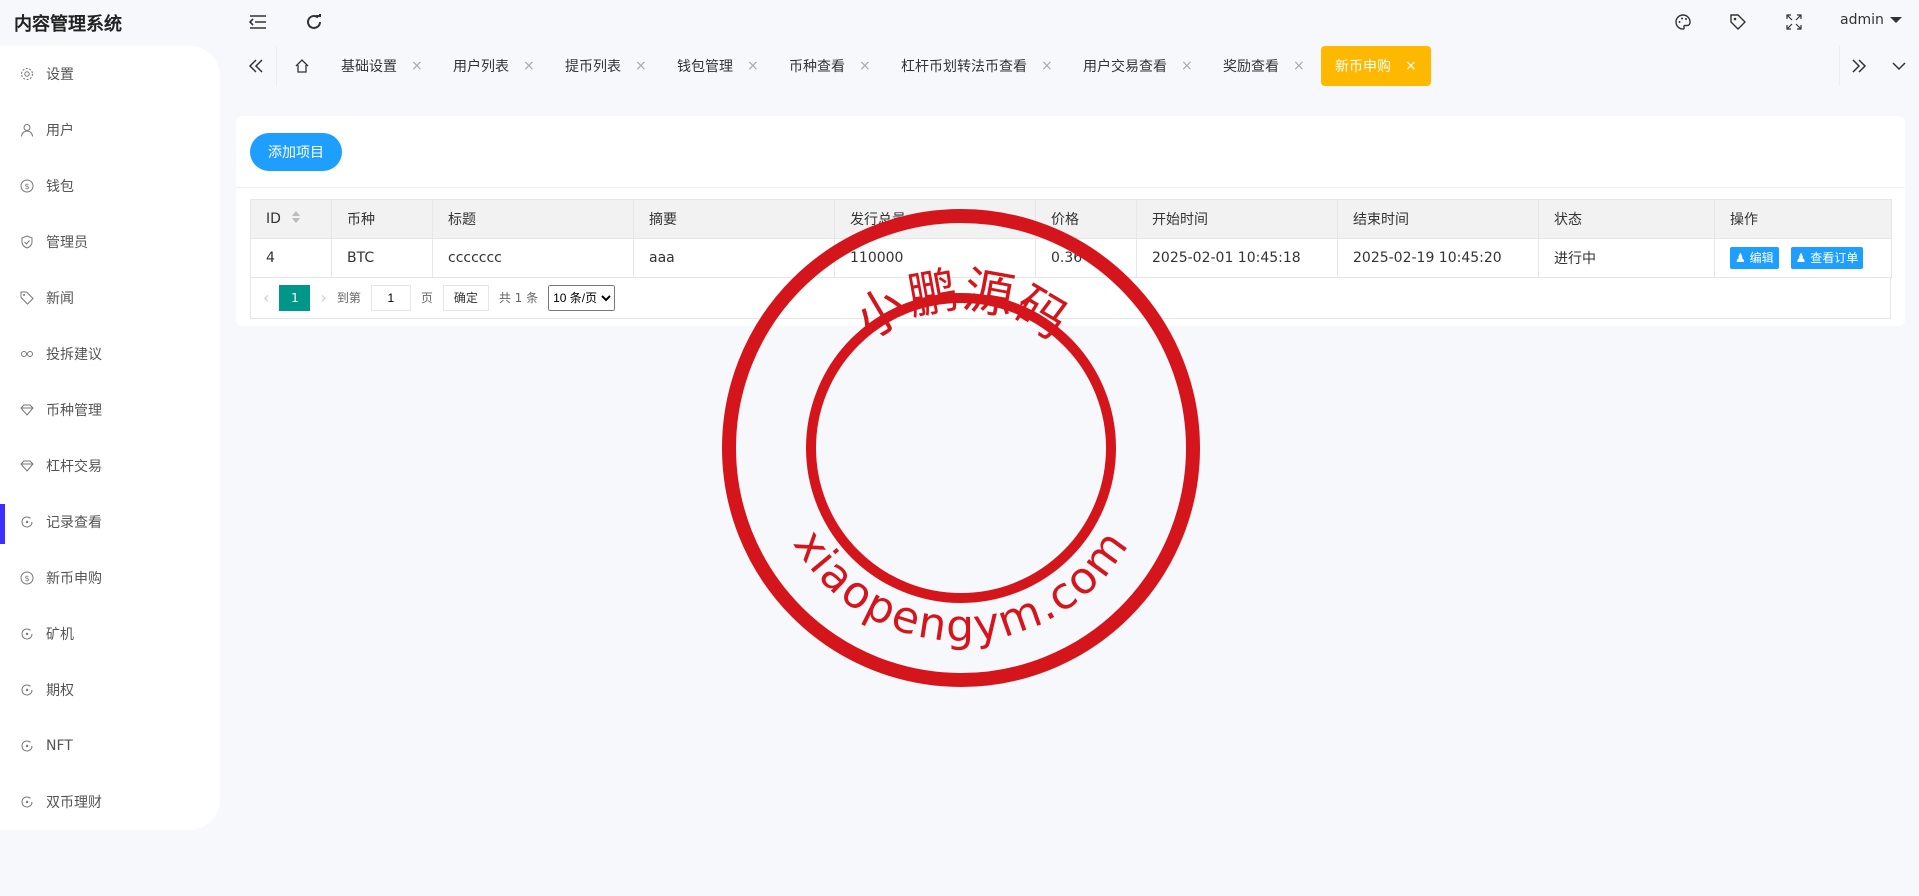 This screenshot has width=1919, height=896. What do you see at coordinates (1862, 20) in the screenshot?
I see `user-name: admin` at bounding box center [1862, 20].